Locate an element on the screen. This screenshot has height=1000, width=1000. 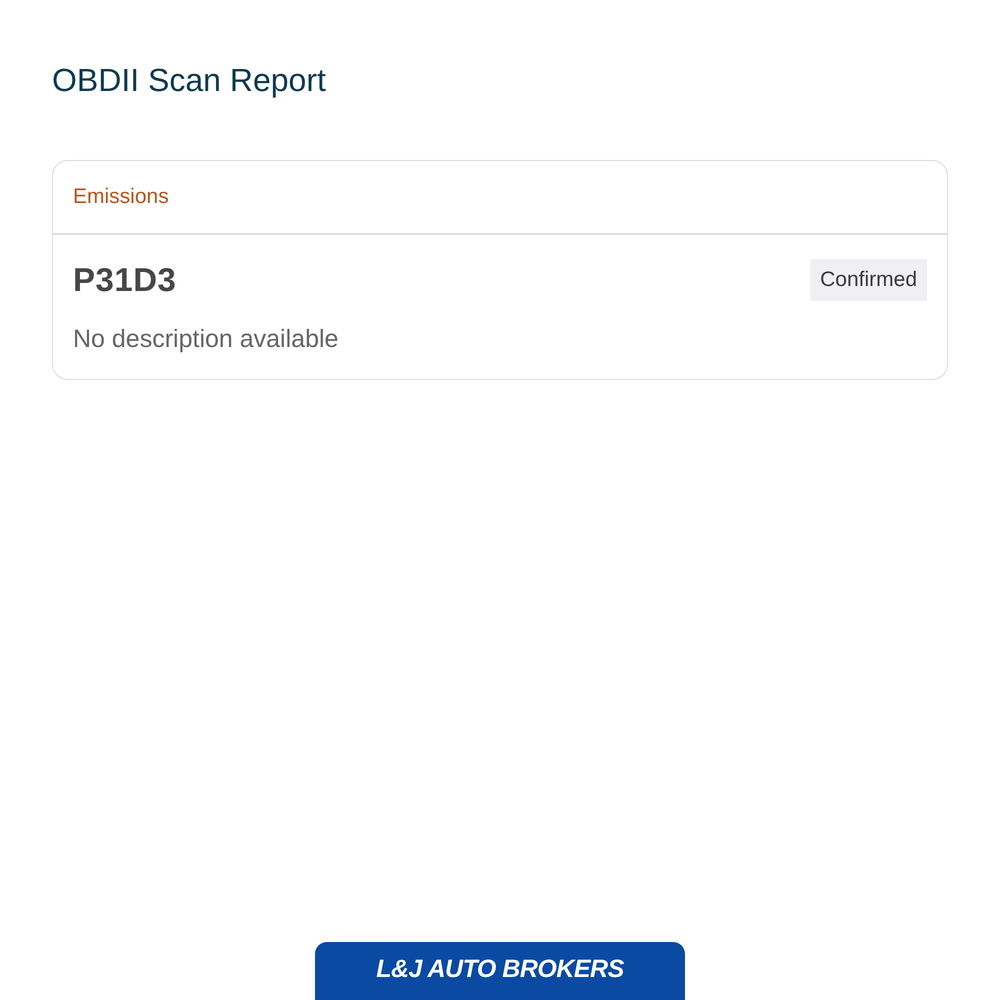
trouble-code: P31D3 is located at coordinates (124, 280).